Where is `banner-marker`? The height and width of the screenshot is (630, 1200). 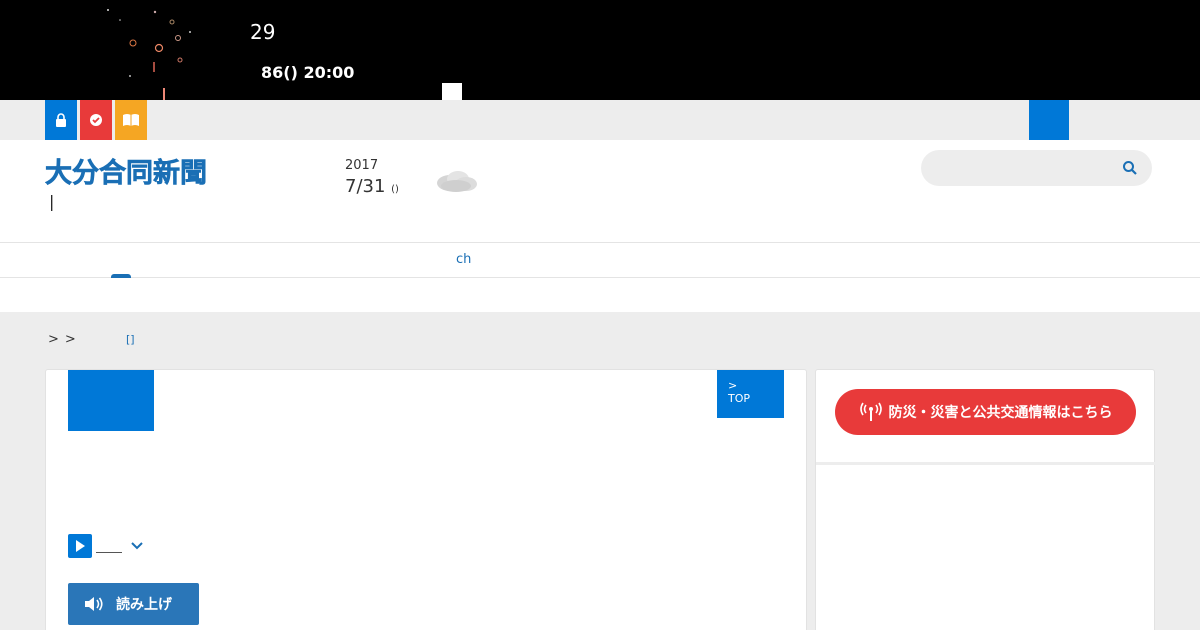
banner-marker is located at coordinates (452, 91).